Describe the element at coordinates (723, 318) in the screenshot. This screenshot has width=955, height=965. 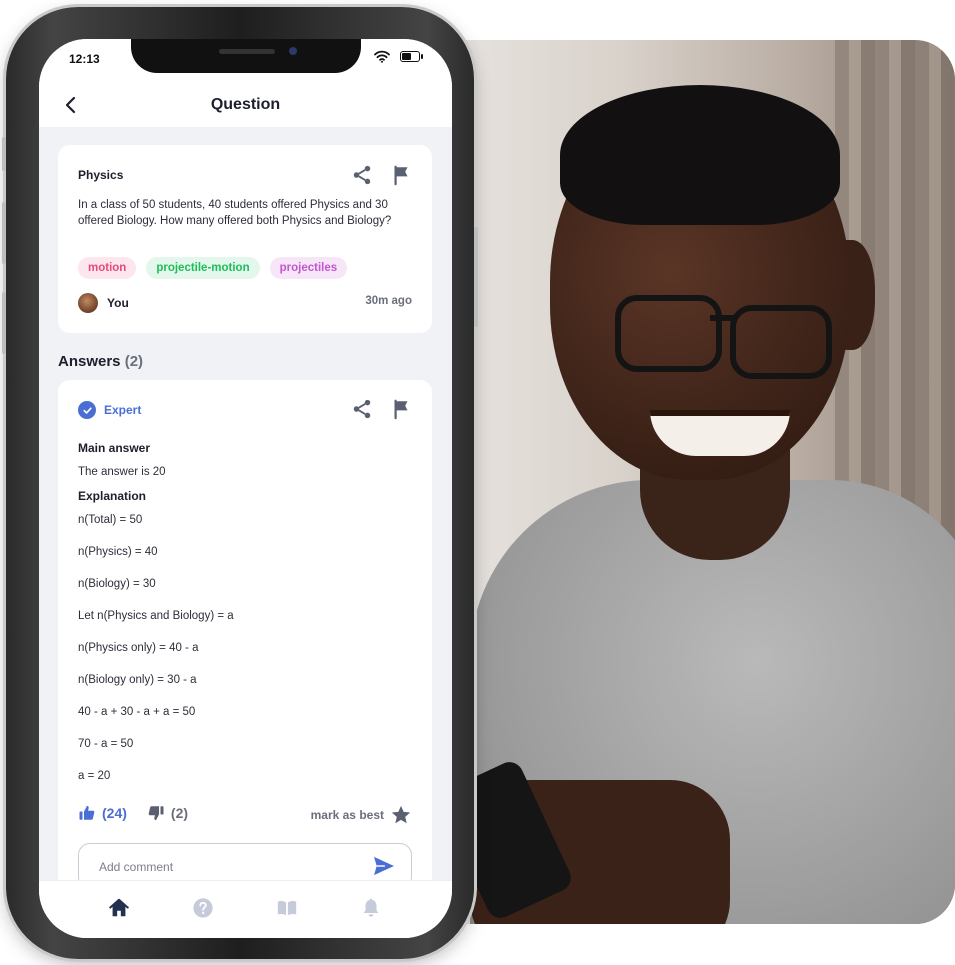
I see `glasses-bridge` at that location.